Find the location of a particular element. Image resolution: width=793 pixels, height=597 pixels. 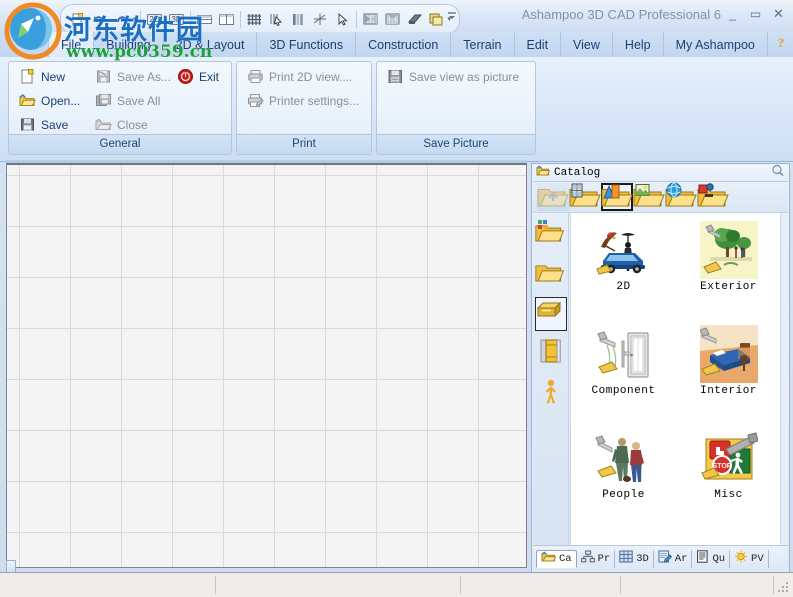

catalog-tab-pr: Pr is located at coordinates (596, 558).